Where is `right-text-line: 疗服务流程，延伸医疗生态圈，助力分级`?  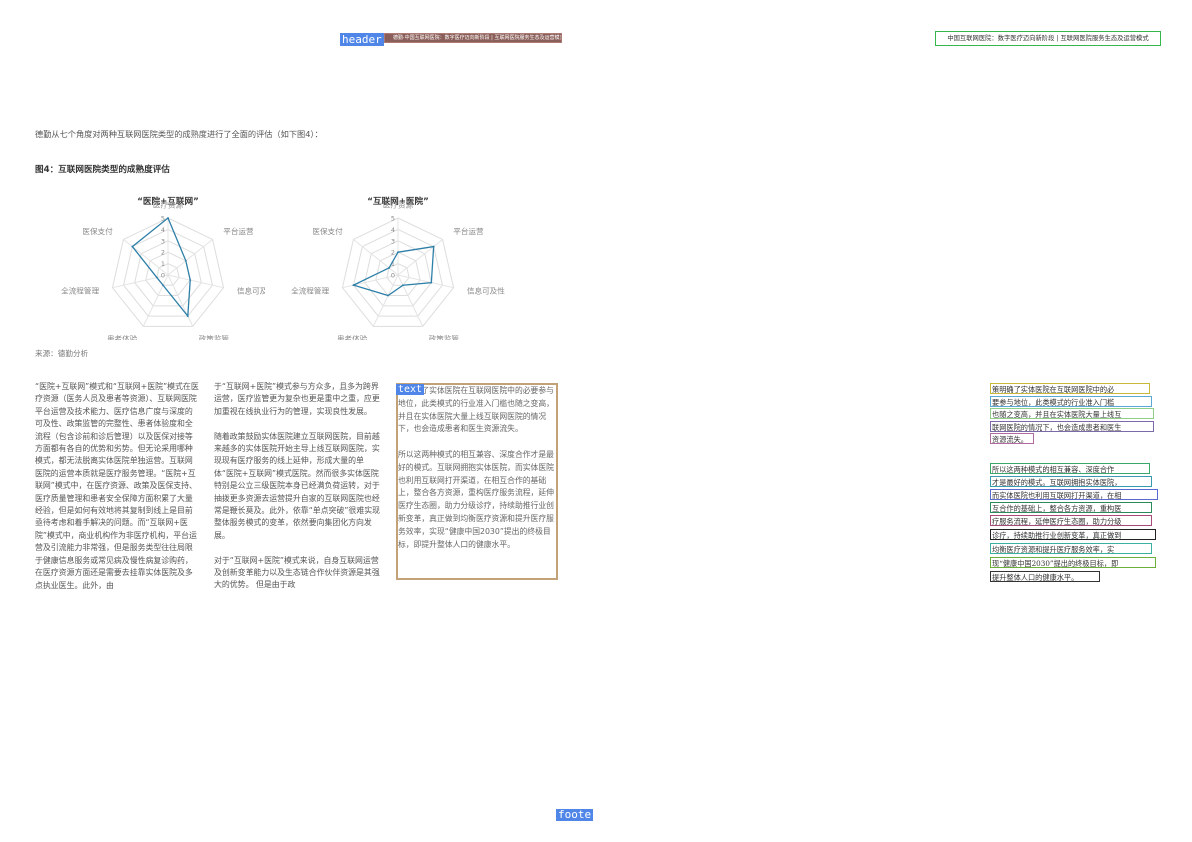
right-text-line: 疗服务流程，延伸医疗生态圈，助力分级 is located at coordinates (1071, 520).